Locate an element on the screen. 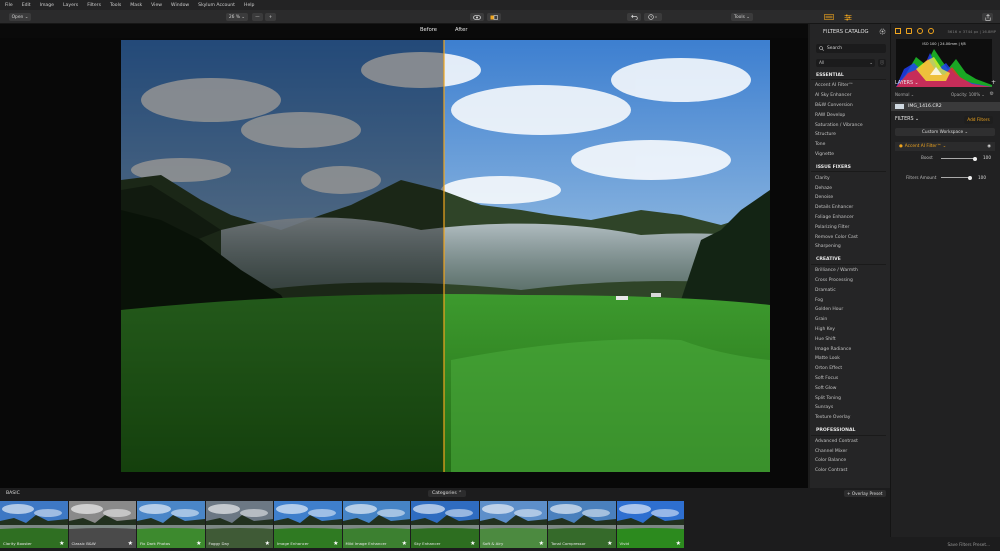 The image size is (1000, 551). preset-thumbnail: Vivid ★ is located at coordinates (650, 524).